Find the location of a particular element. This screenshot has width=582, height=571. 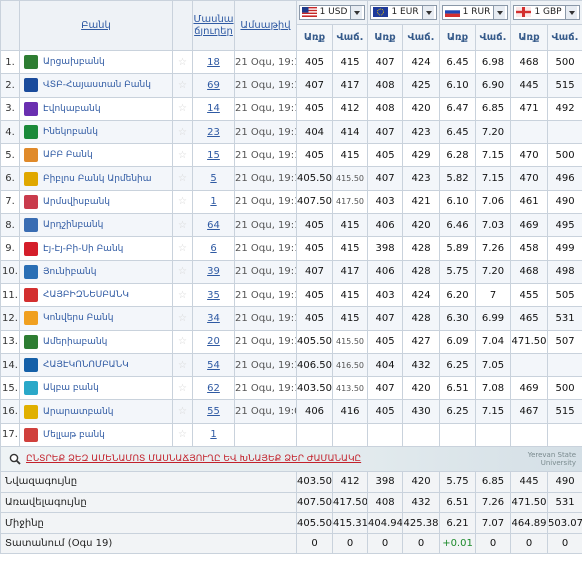

branches-link: 35 is located at coordinates (213, 295).